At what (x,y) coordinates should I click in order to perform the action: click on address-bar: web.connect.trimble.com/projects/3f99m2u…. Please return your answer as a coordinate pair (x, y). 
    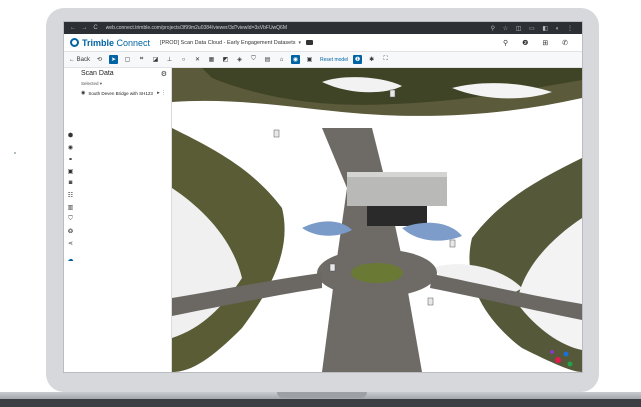
    Looking at the image, I should click on (298, 28).